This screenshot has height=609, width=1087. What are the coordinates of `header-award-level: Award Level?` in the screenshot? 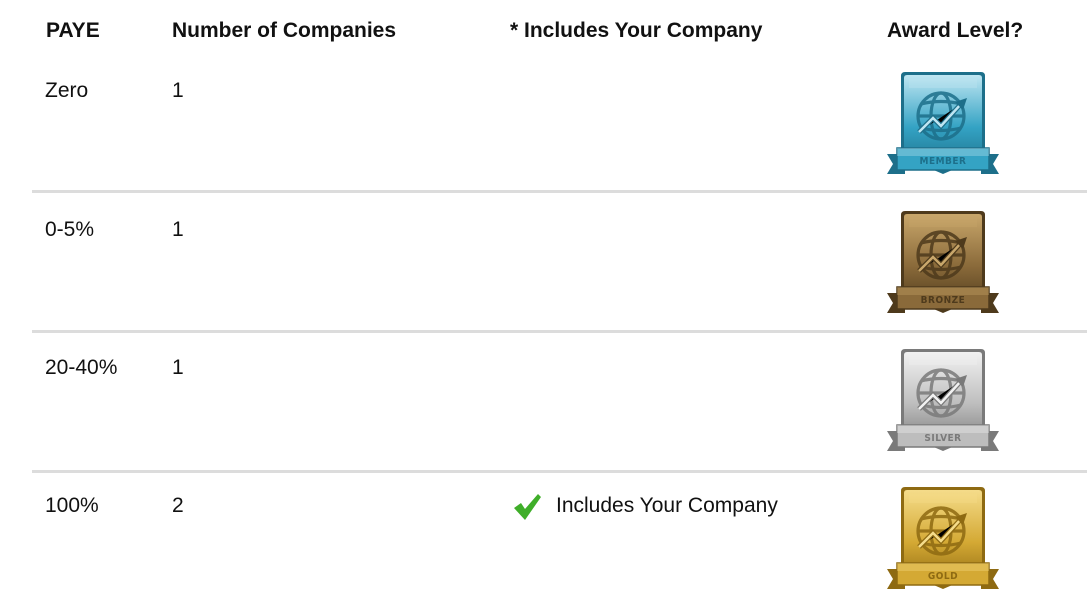 It's located at (955, 30).